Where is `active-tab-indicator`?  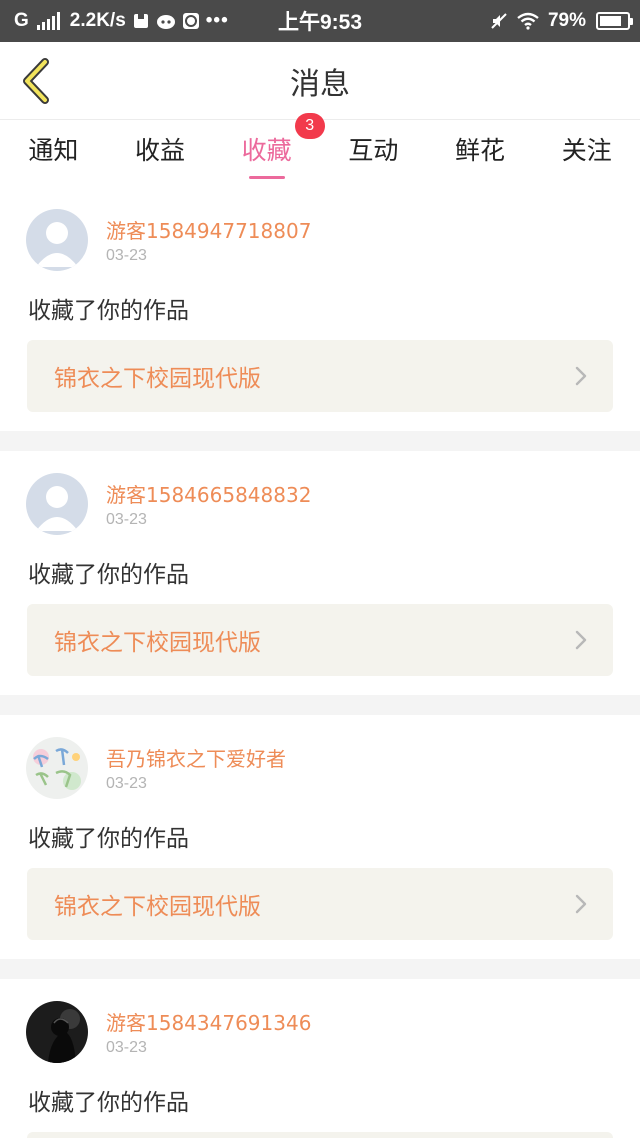 active-tab-indicator is located at coordinates (266, 177).